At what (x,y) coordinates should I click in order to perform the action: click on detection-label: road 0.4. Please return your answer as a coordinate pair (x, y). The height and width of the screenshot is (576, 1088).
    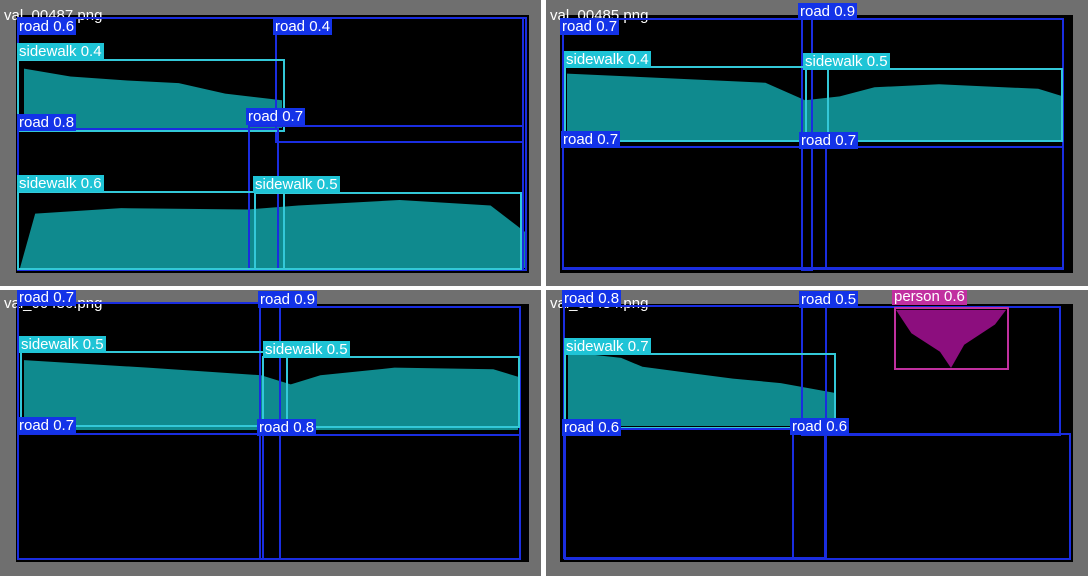
    Looking at the image, I should click on (303, 26).